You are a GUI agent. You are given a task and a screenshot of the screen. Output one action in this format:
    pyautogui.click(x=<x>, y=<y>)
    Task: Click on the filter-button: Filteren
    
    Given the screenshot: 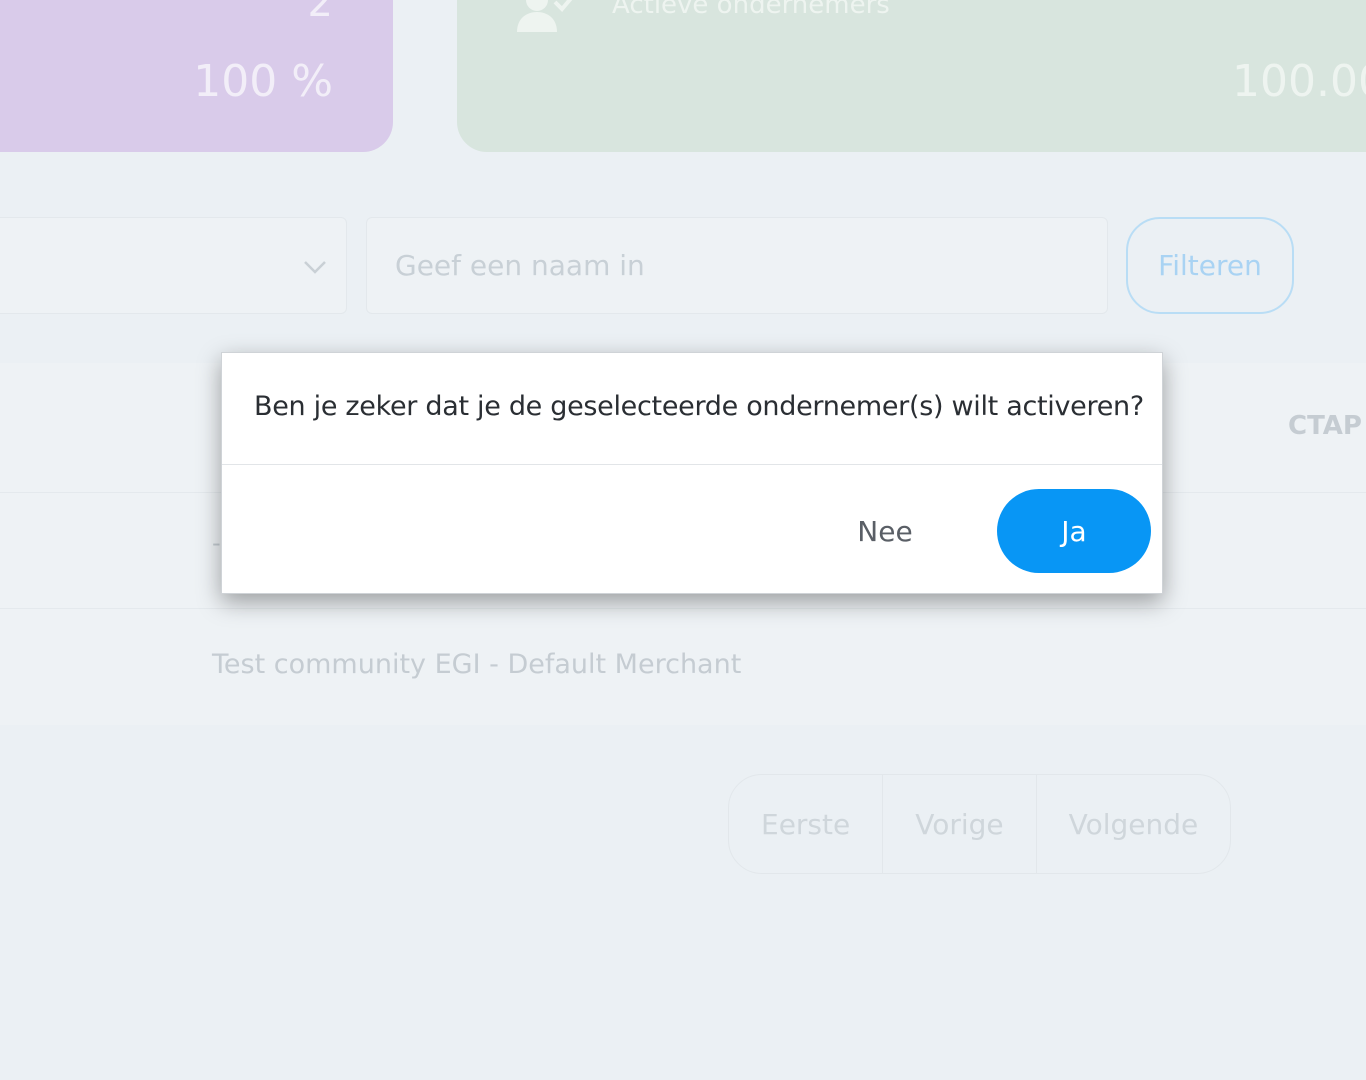 What is the action you would take?
    pyautogui.click(x=1210, y=265)
    